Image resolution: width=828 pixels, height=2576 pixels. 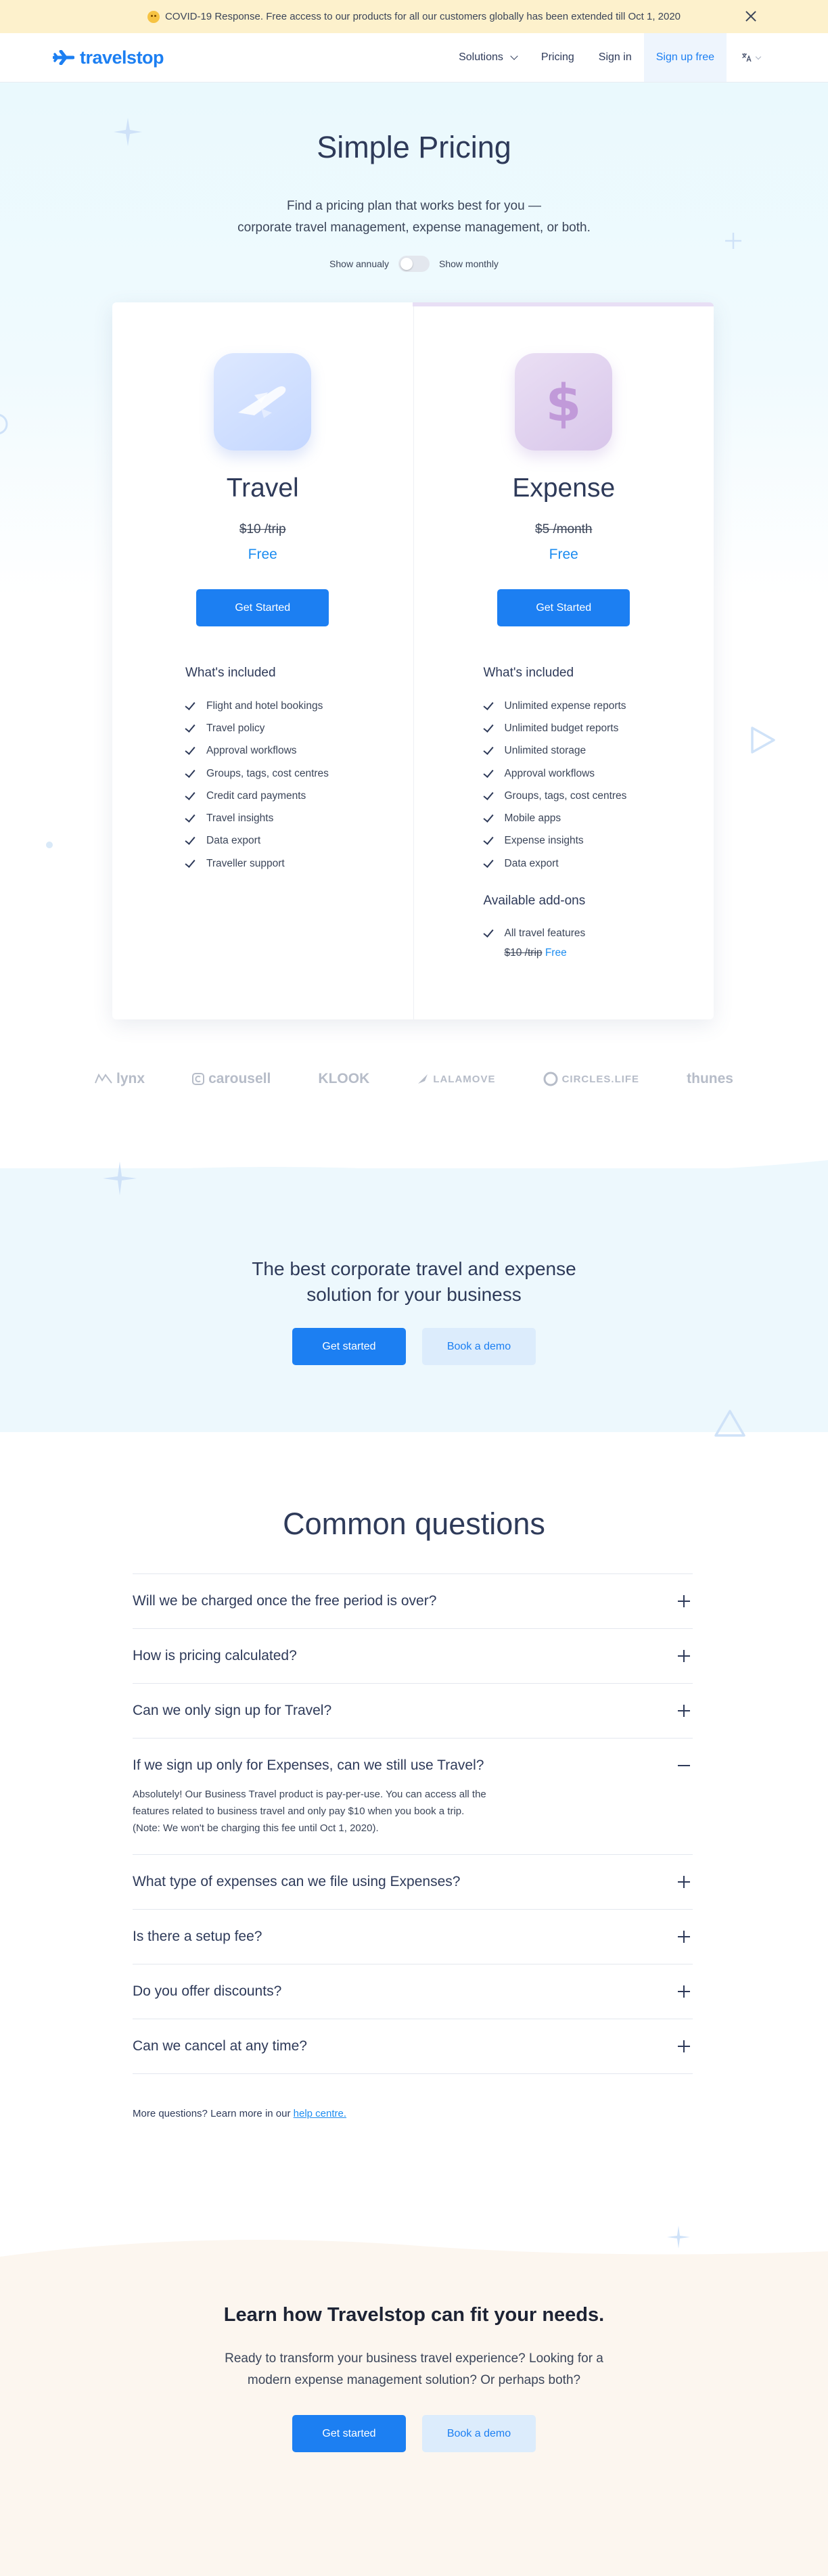 What do you see at coordinates (49, 845) in the screenshot?
I see `dot-decoration-icon` at bounding box center [49, 845].